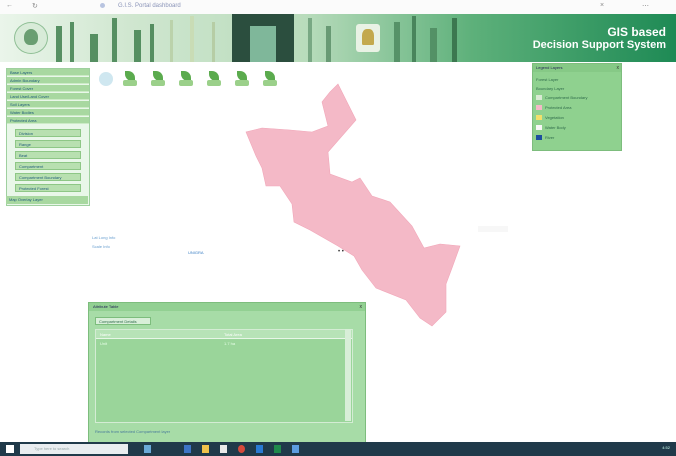 This screenshot has height=456, width=676. Describe the element at coordinates (539, 97) in the screenshot. I see `legend-swatch-compartment` at that location.